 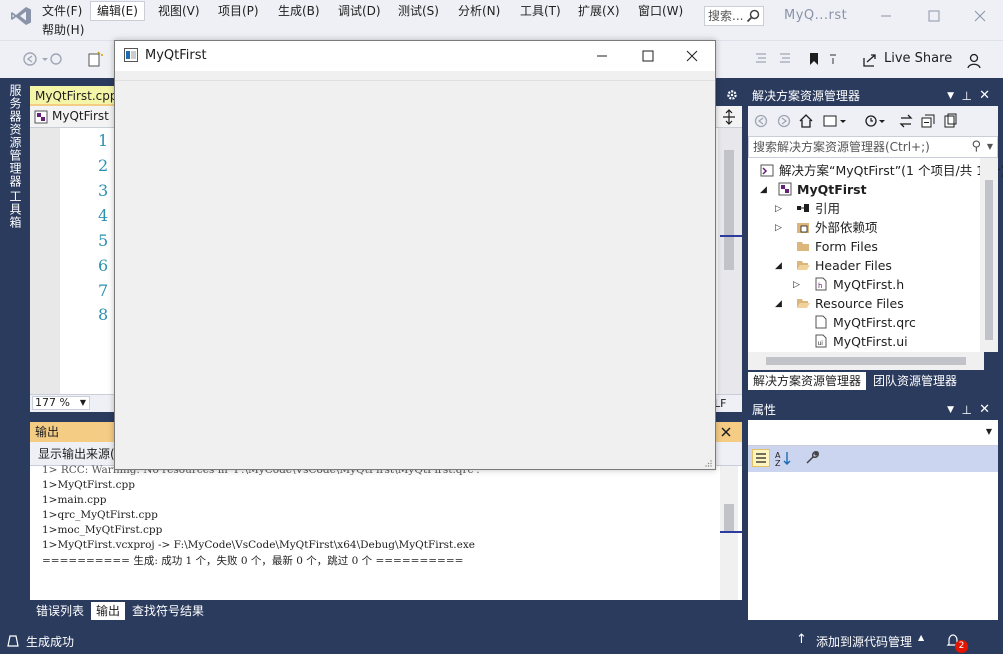 What do you see at coordinates (96, 59) in the screenshot?
I see `new-item-icon` at bounding box center [96, 59].